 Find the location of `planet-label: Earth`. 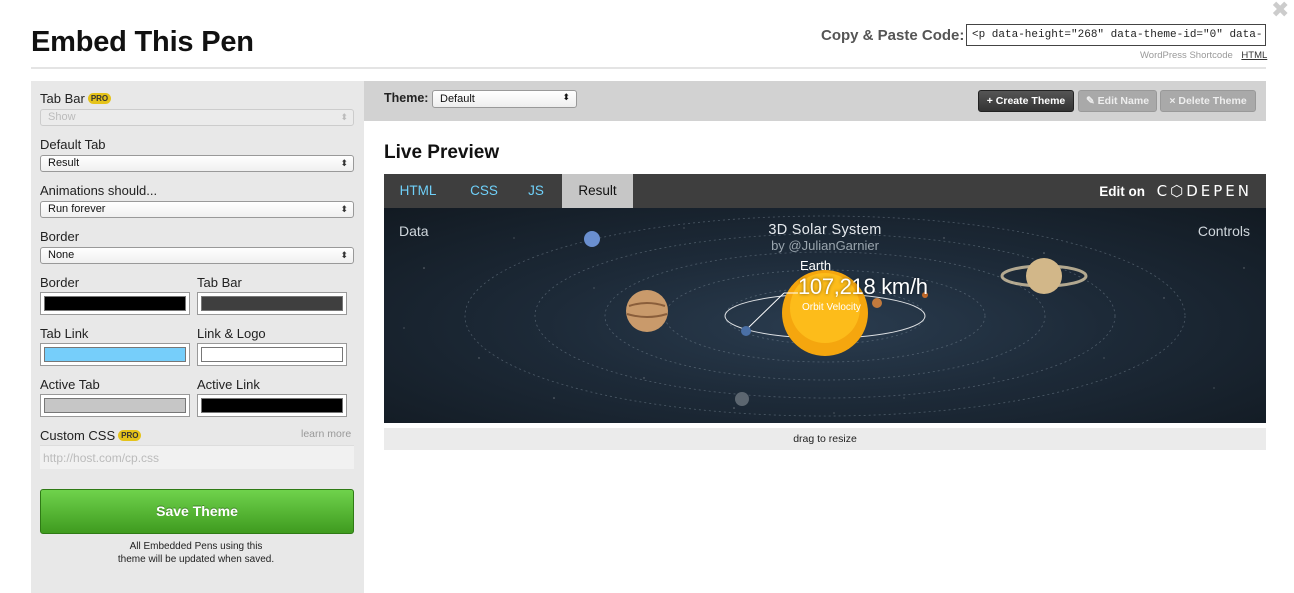

planet-label: Earth is located at coordinates (816, 265).